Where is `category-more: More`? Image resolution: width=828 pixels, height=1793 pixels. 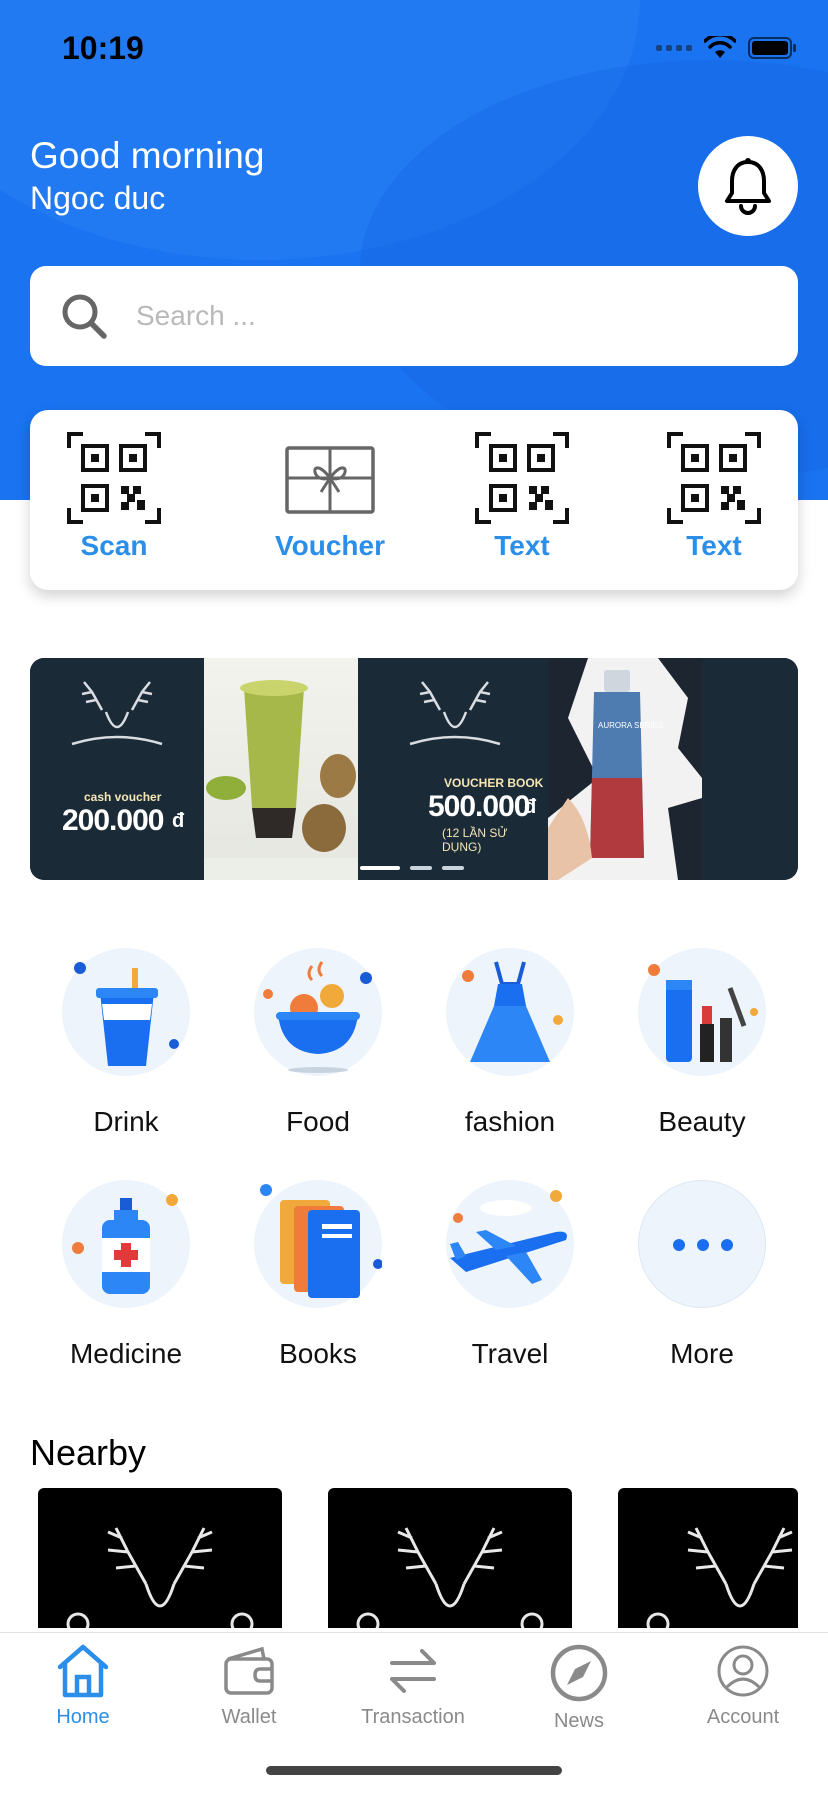 category-more: More is located at coordinates (702, 1275).